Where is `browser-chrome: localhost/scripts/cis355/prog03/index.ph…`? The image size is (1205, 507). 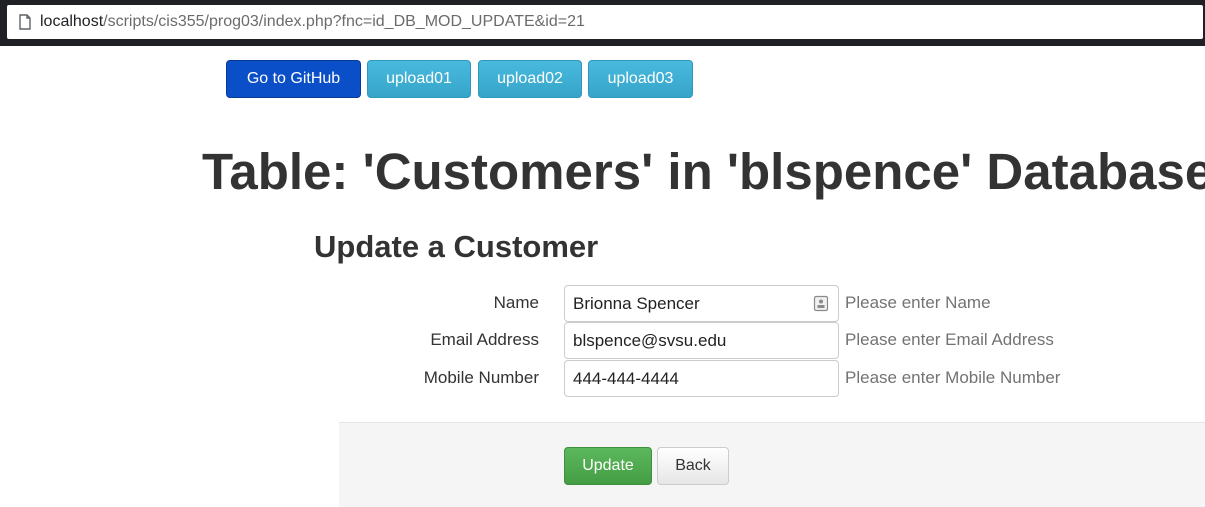 browser-chrome: localhost/scripts/cis355/prog03/index.ph… is located at coordinates (602, 23).